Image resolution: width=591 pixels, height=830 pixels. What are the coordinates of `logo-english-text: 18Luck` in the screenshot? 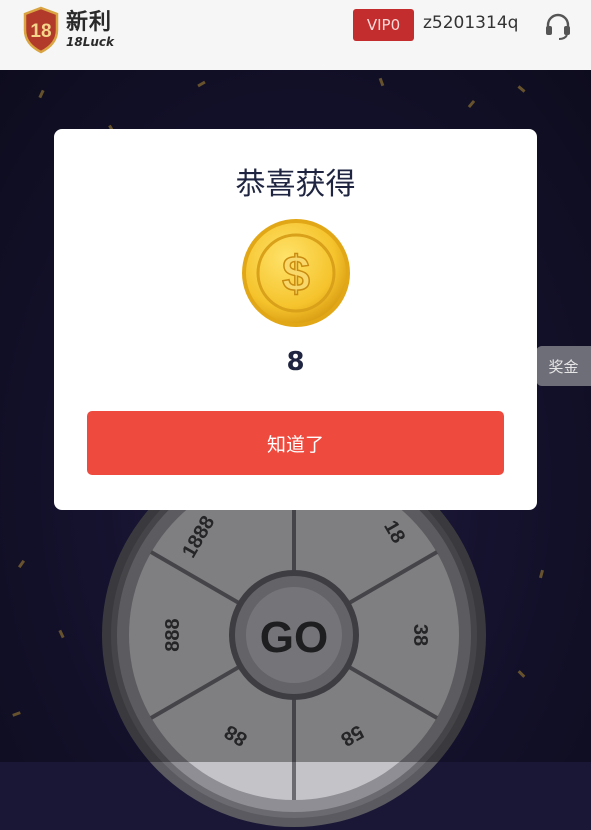 It's located at (90, 42).